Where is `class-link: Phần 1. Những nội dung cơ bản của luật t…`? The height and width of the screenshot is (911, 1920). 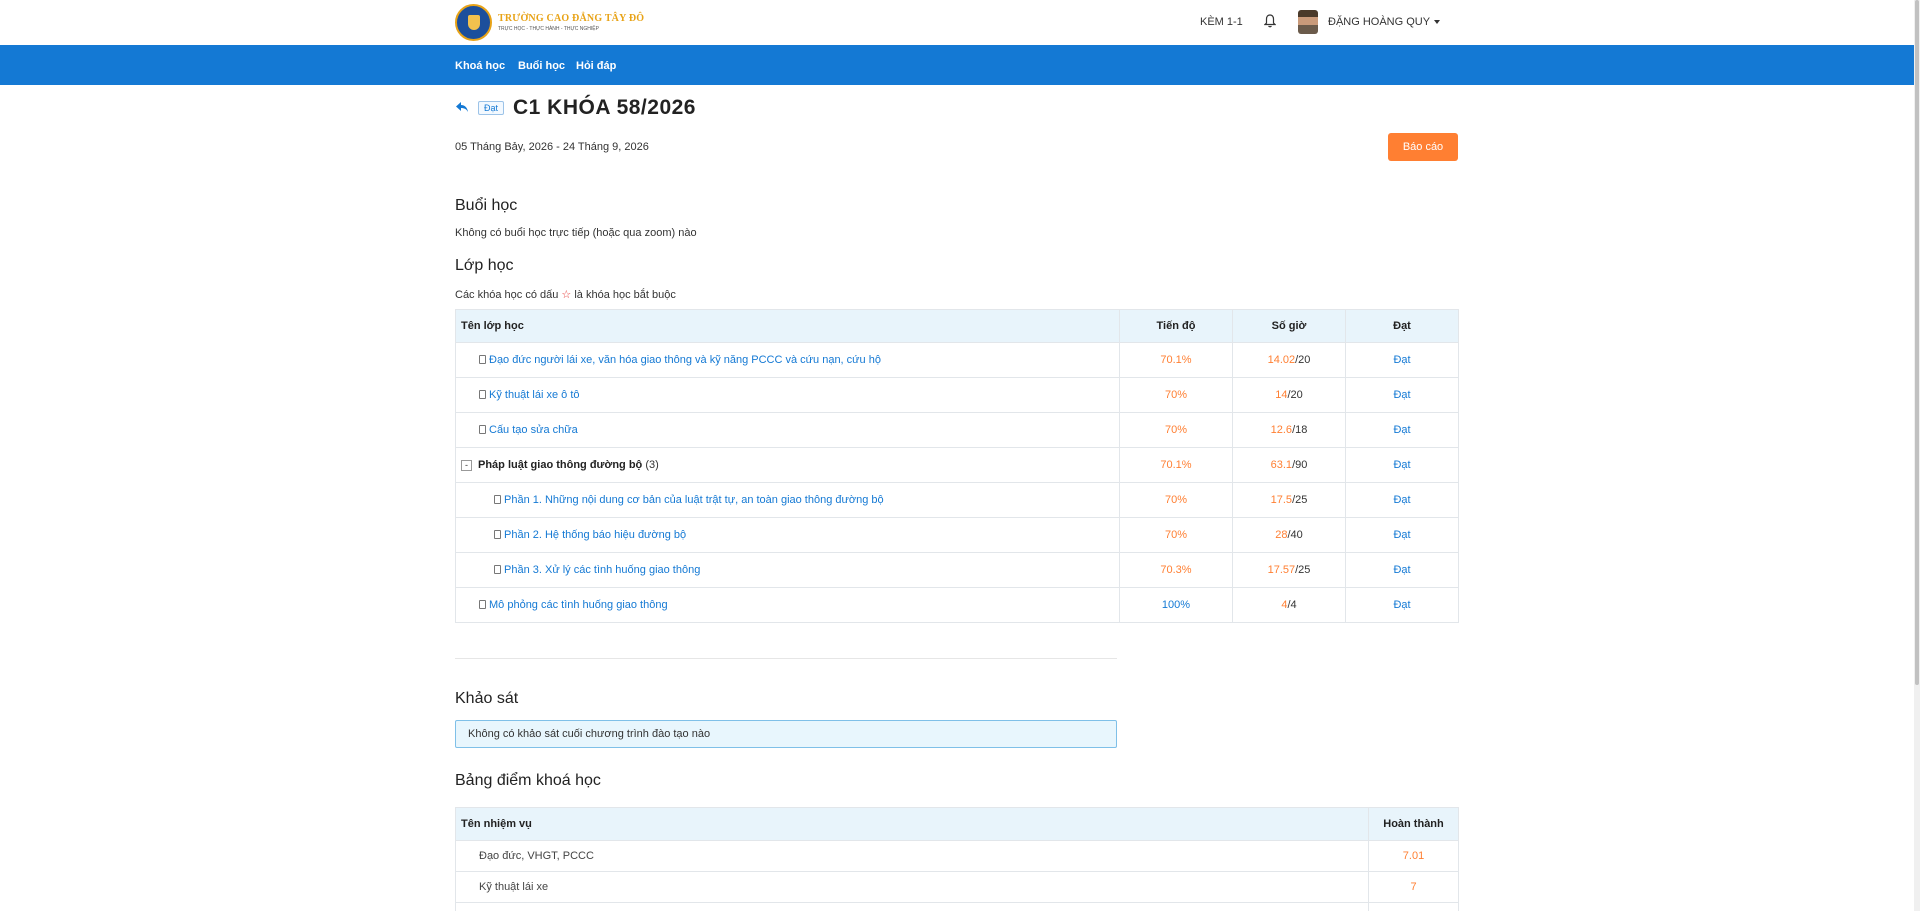
class-link: Phần 1. Những nội dung cơ bản của luật t… is located at coordinates (694, 500).